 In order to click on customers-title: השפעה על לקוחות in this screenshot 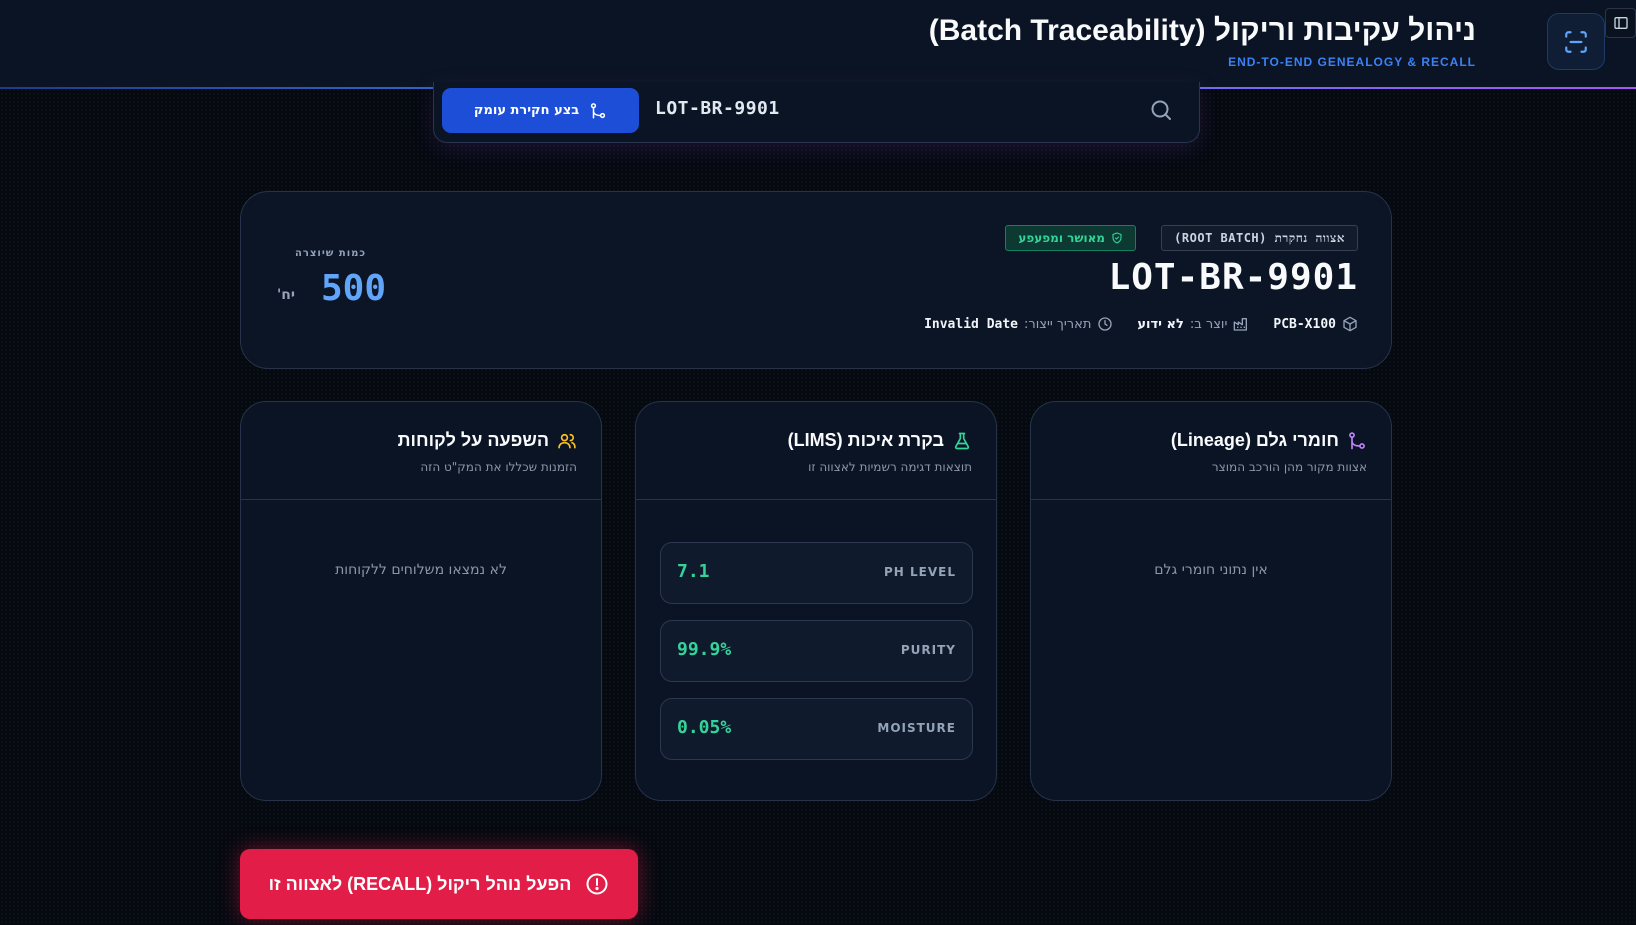, I will do `click(487, 440)`.